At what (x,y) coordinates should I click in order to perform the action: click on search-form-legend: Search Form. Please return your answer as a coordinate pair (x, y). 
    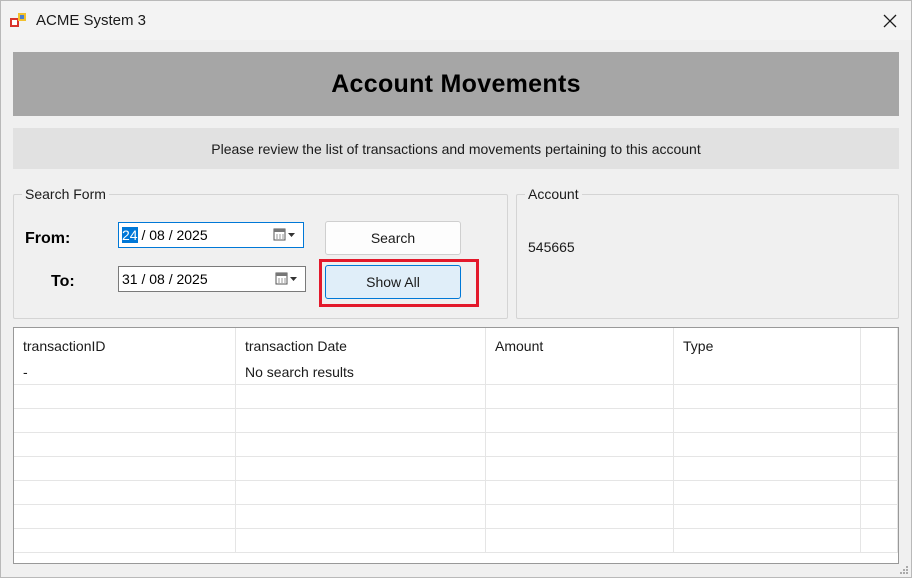
    Looking at the image, I should click on (65, 194).